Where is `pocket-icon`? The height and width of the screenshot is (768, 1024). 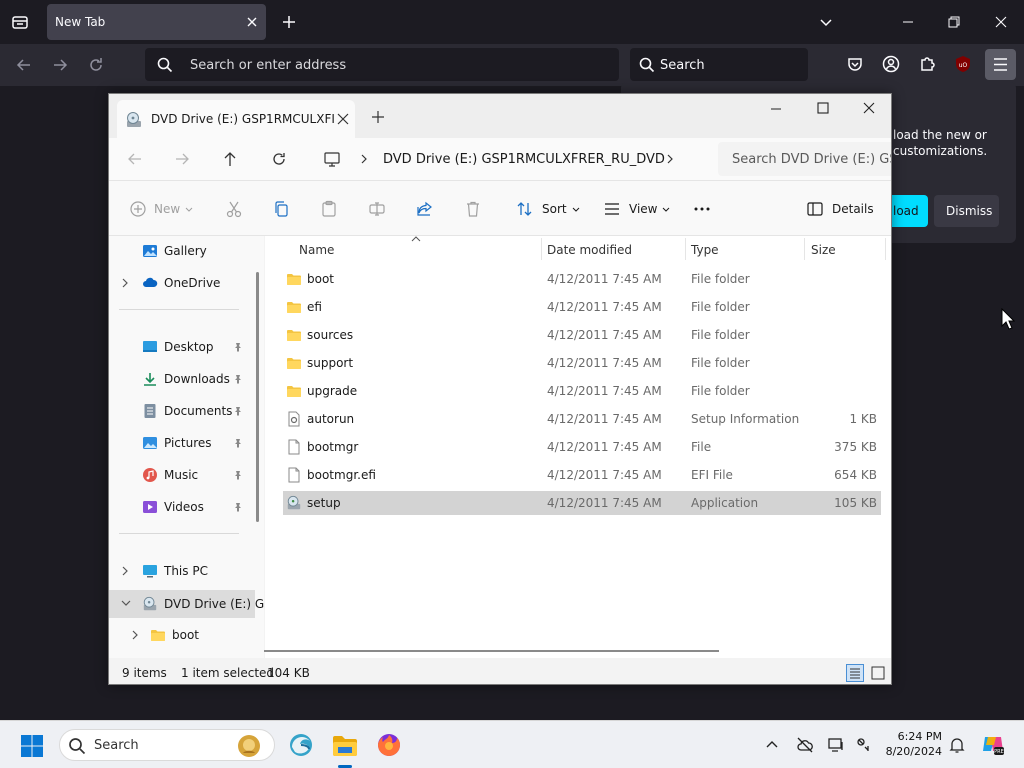 pocket-icon is located at coordinates (856, 65).